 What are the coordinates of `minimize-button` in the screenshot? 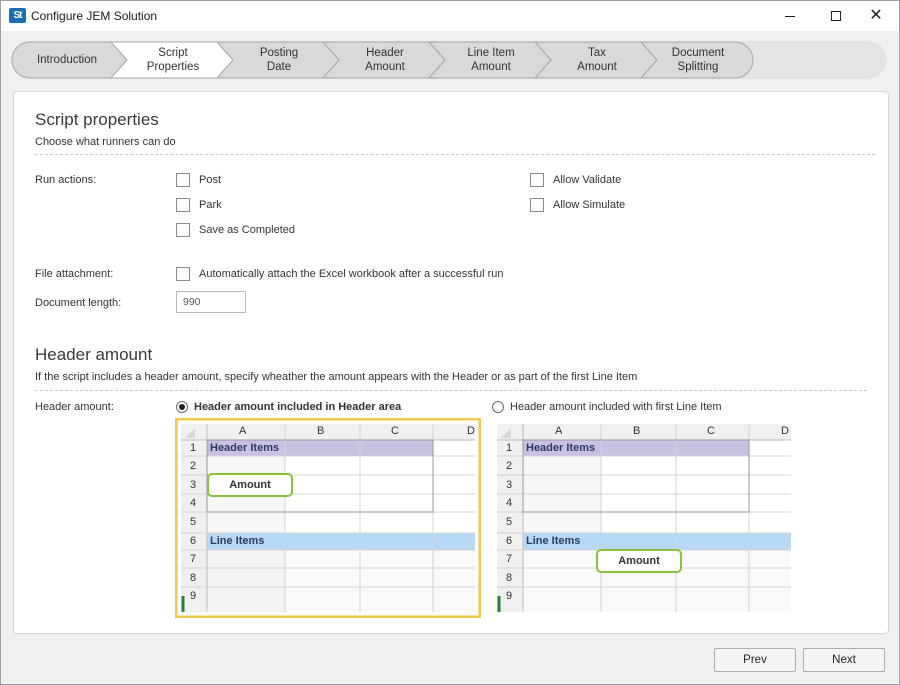 It's located at (790, 16).